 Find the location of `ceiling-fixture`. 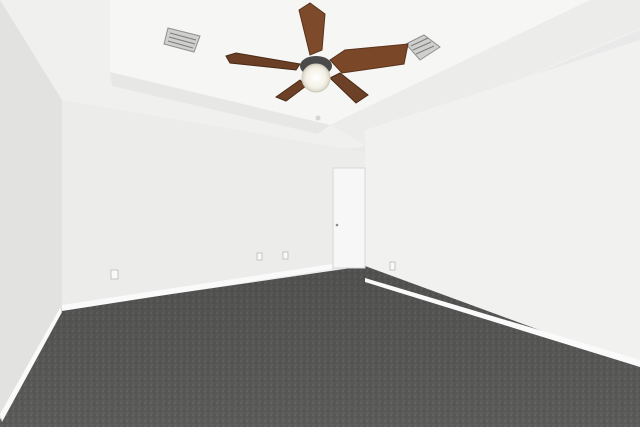

ceiling-fixture is located at coordinates (318, 118).